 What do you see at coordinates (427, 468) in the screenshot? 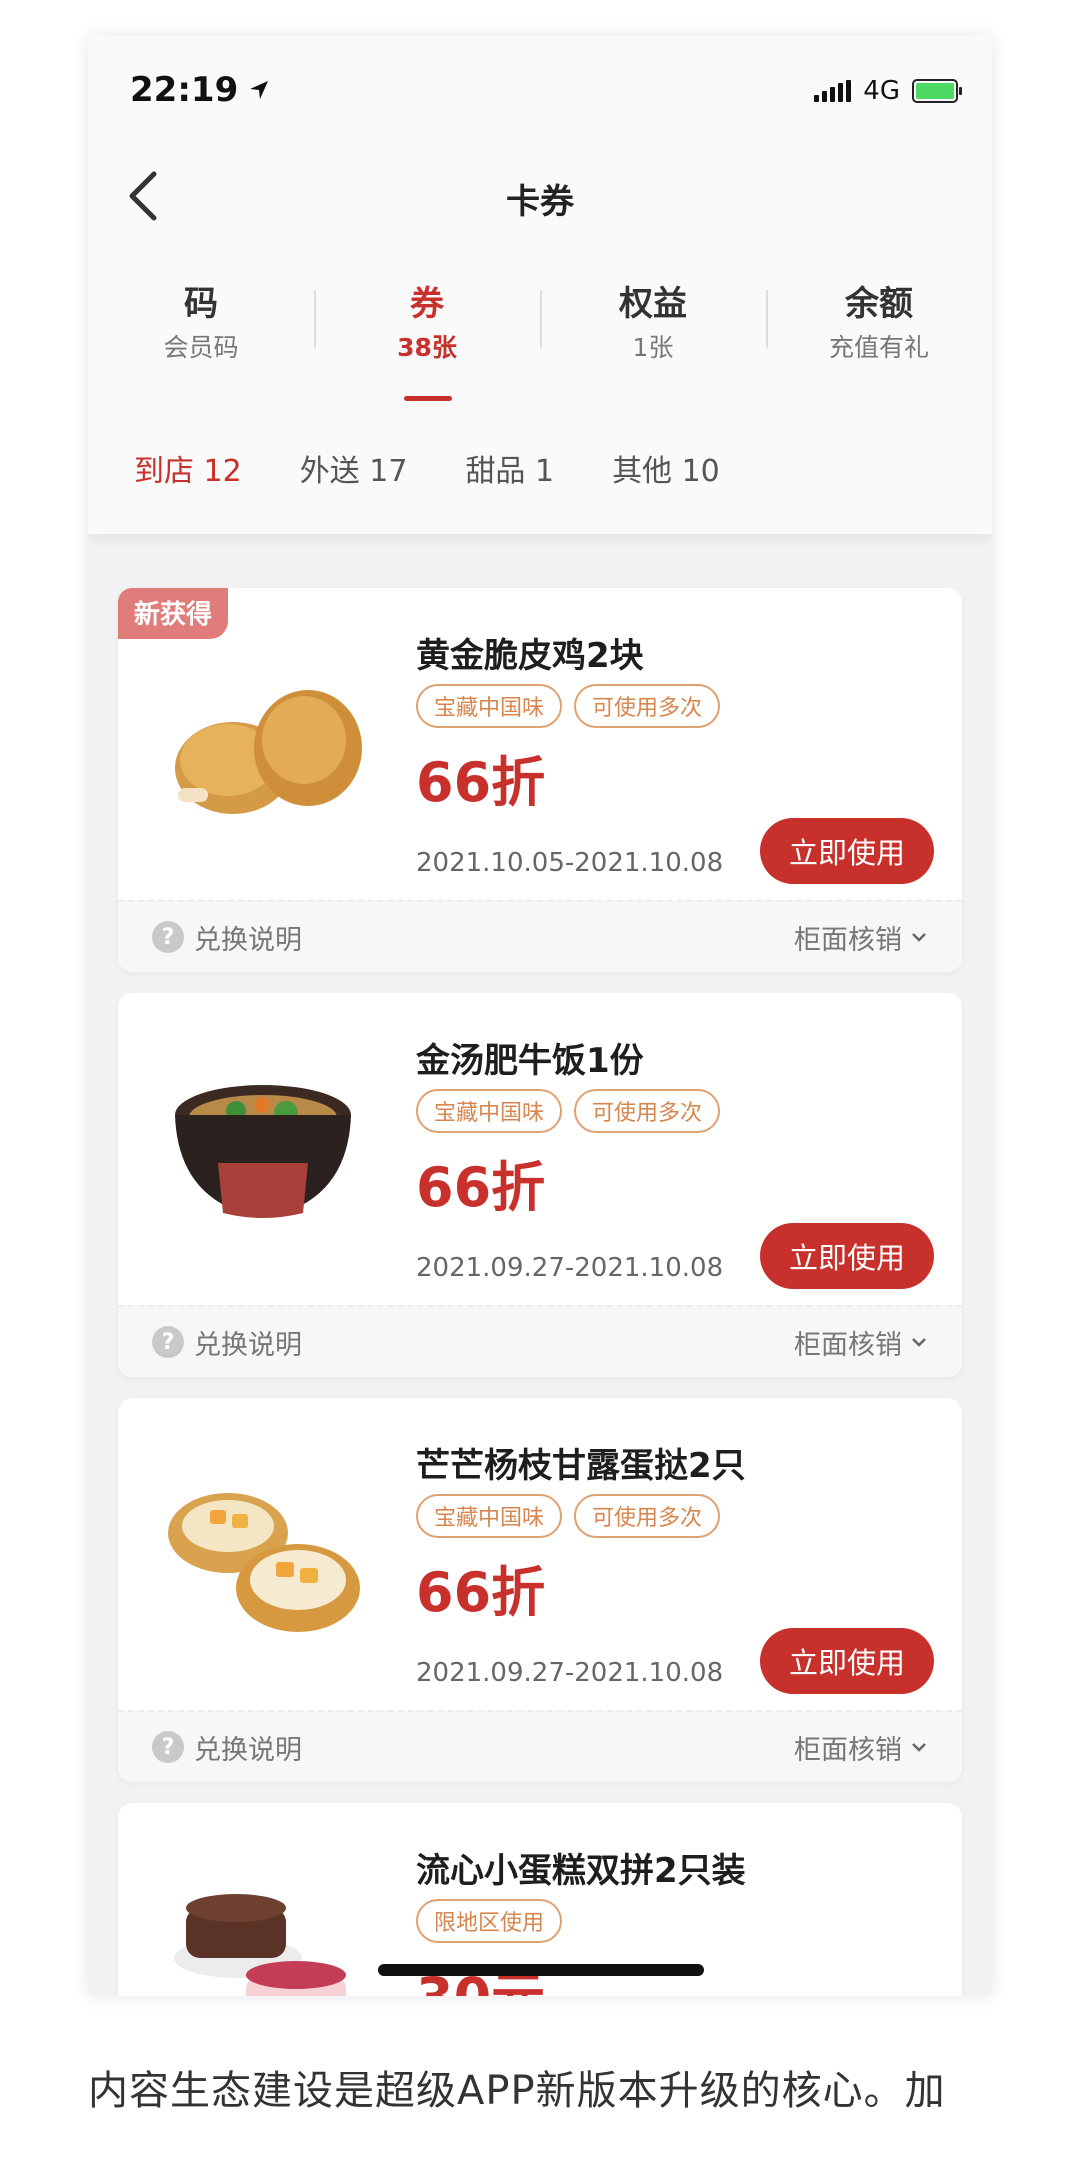
I see `category-tabs: 到店 12 外送 17 甜品 1 其他 10` at bounding box center [427, 468].